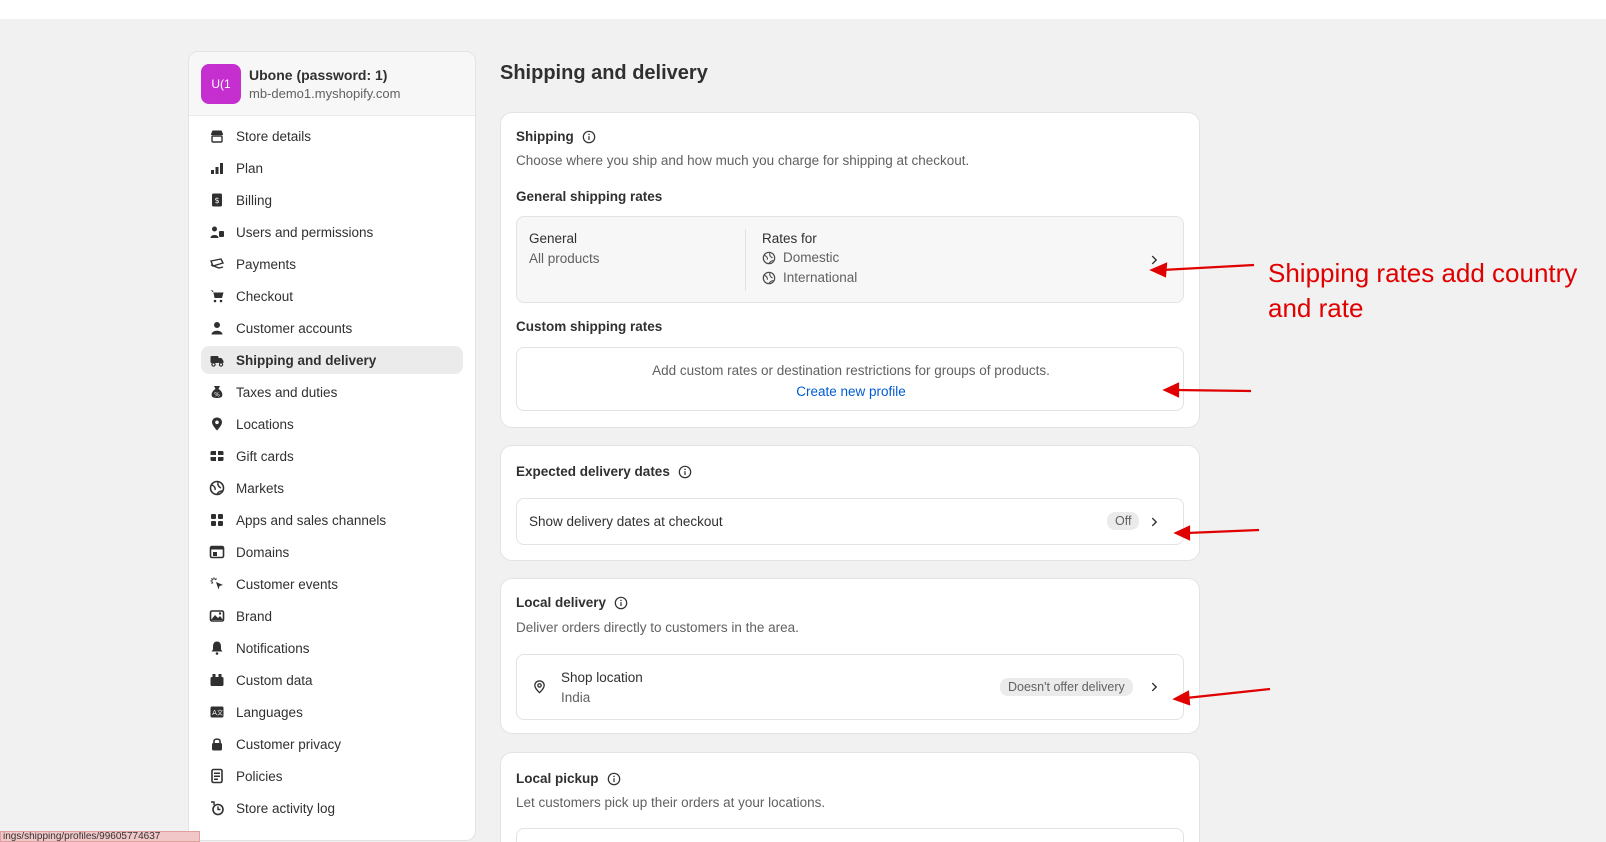 Image resolution: width=1606 pixels, height=842 pixels. What do you see at coordinates (259, 776) in the screenshot?
I see `sidebar-item-label: Policies` at bounding box center [259, 776].